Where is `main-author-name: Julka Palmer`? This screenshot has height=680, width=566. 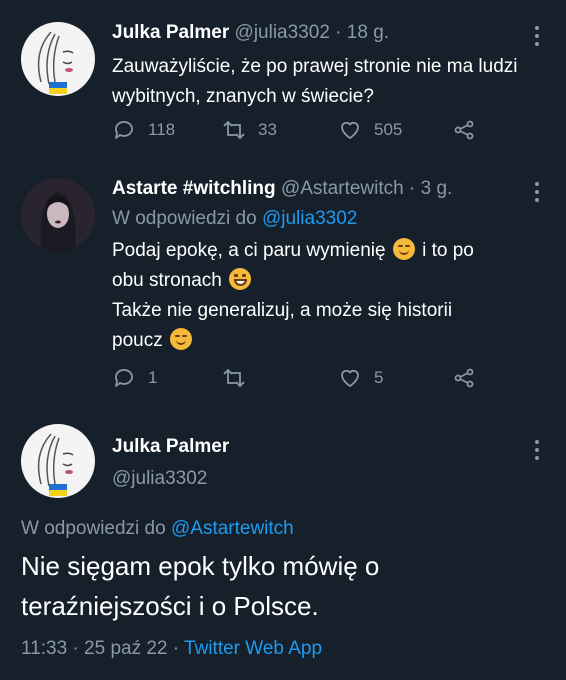 main-author-name: Julka Palmer is located at coordinates (170, 447).